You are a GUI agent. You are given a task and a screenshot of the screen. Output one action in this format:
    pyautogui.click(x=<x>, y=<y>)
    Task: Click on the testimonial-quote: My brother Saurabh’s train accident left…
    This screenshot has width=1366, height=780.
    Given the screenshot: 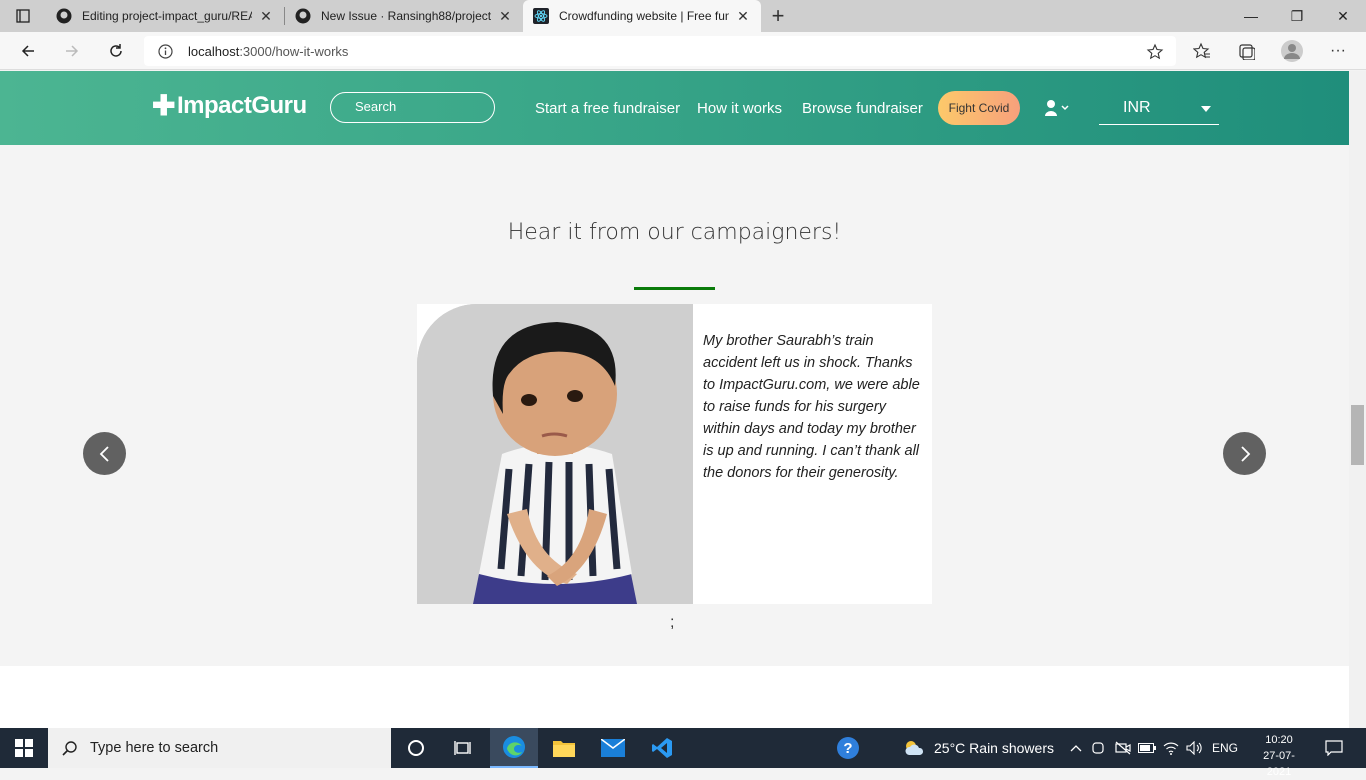 What is the action you would take?
    pyautogui.click(x=811, y=407)
    